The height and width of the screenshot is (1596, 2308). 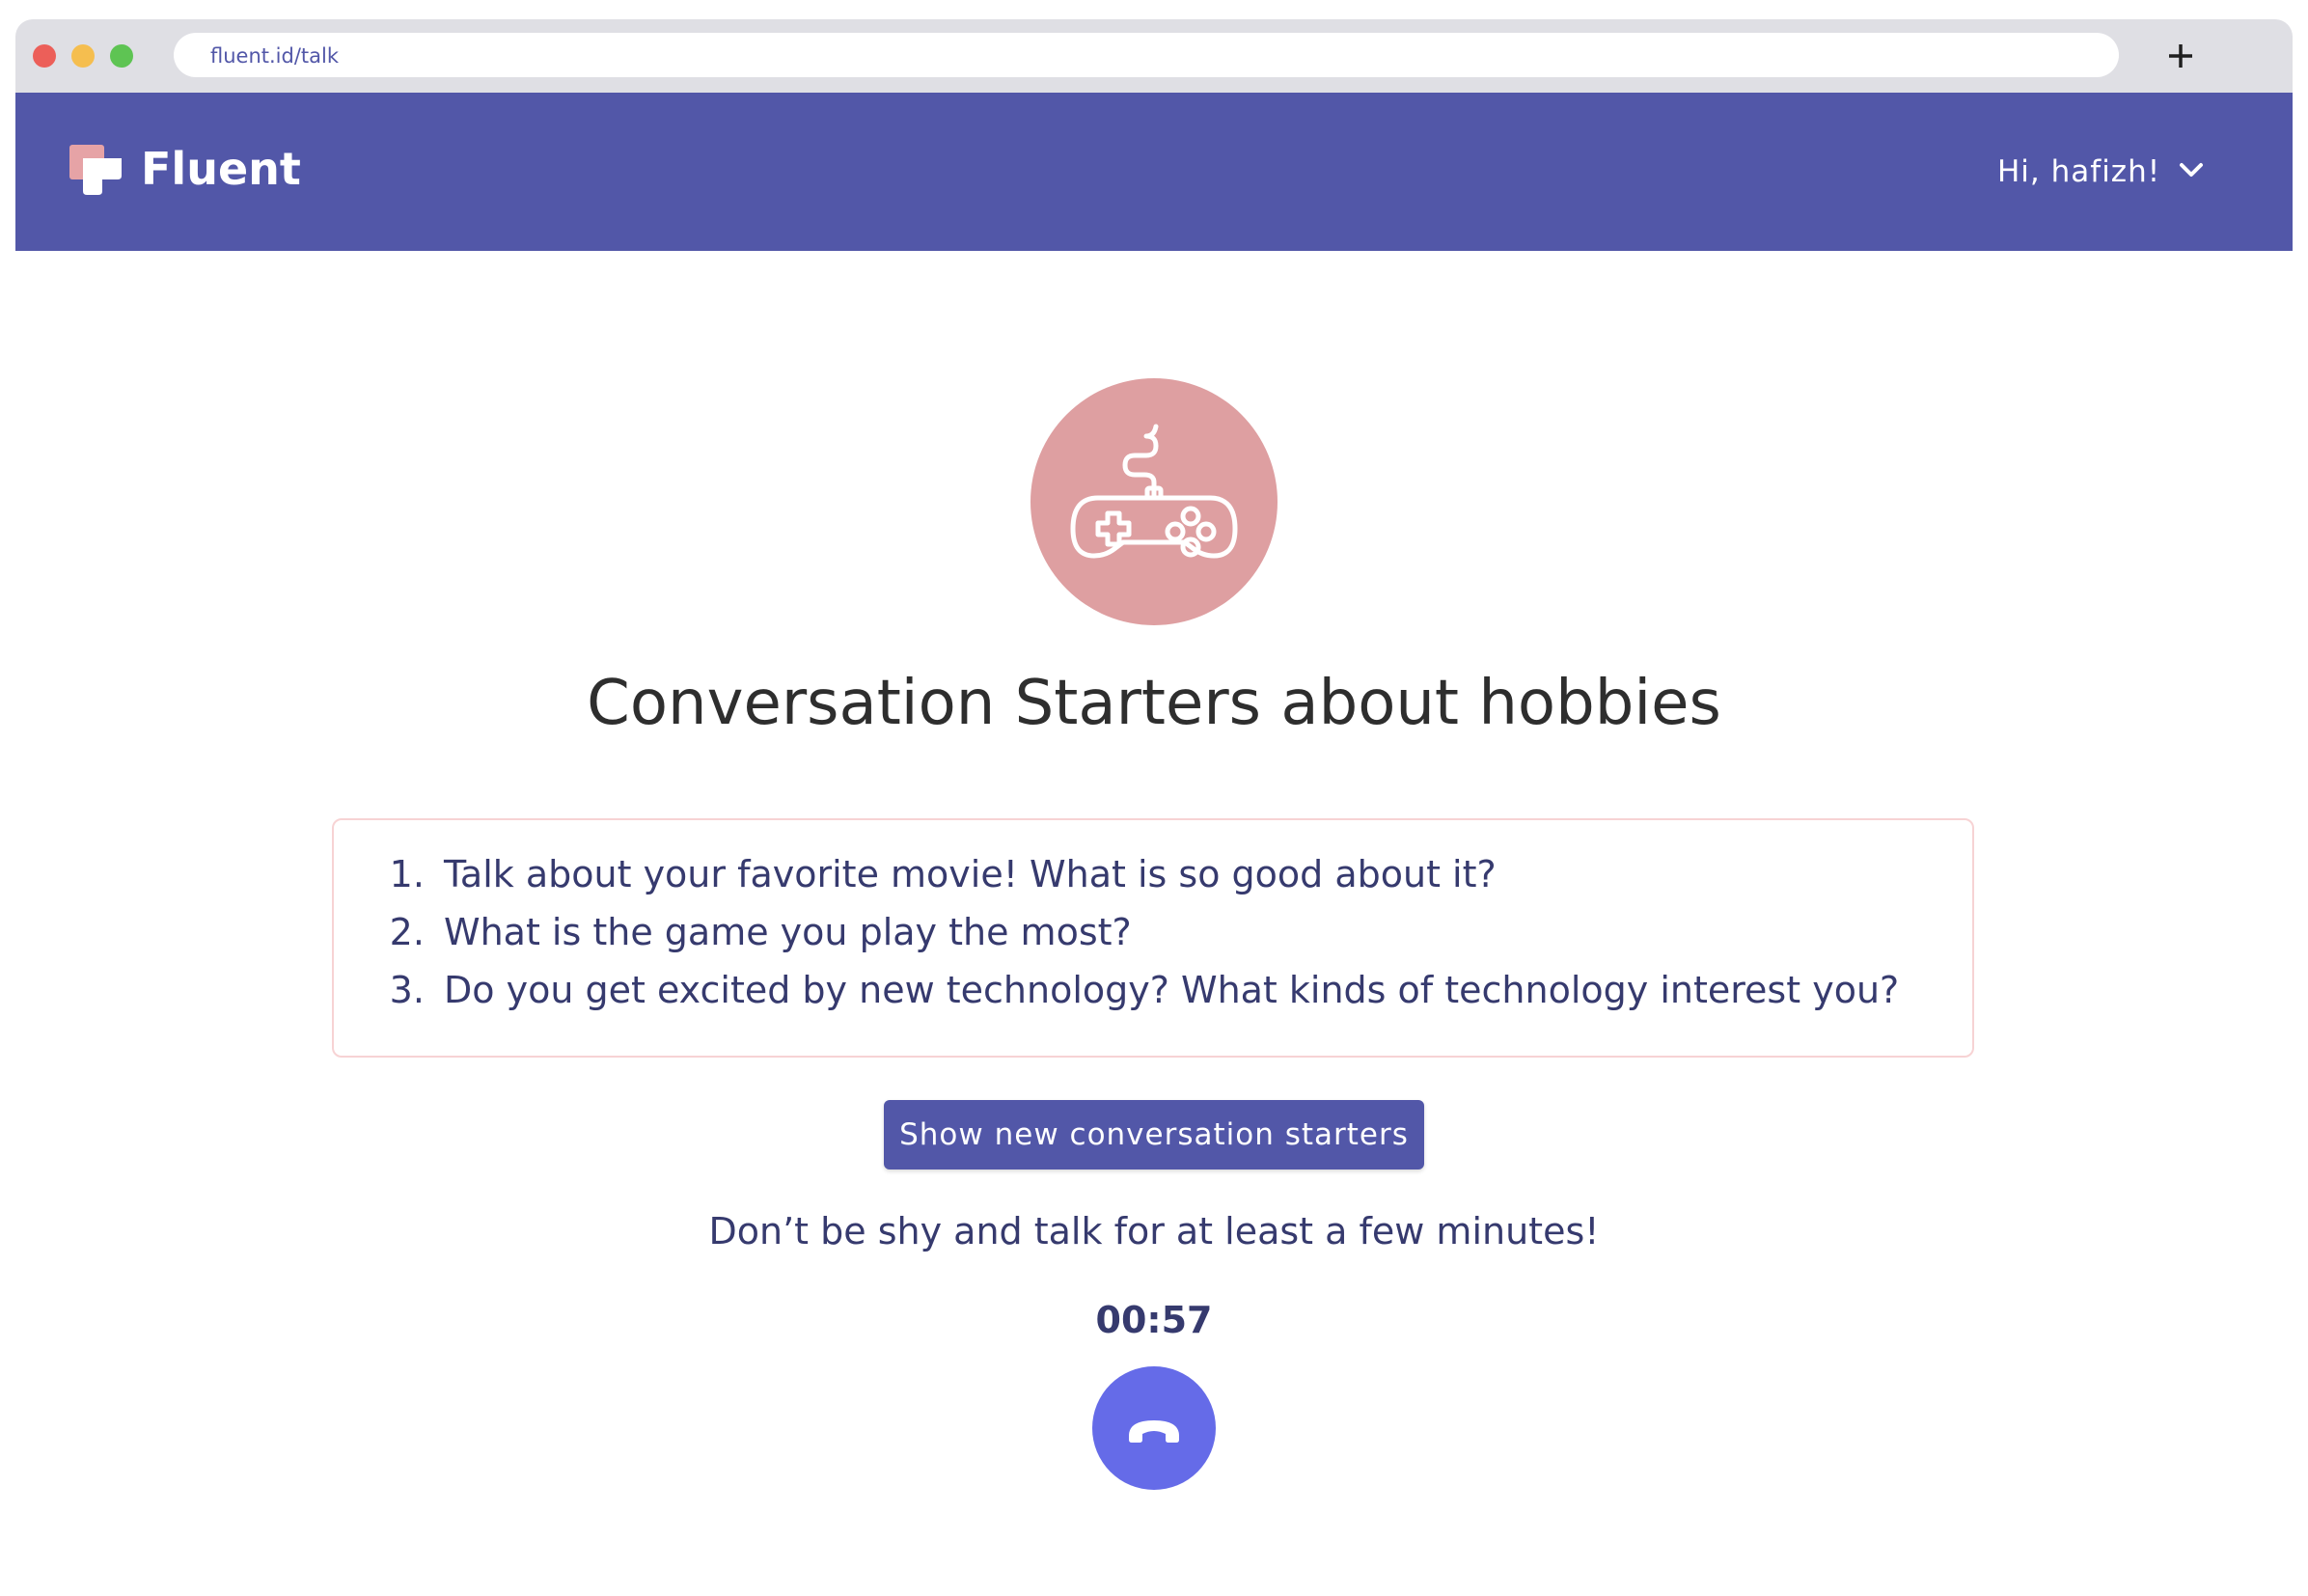 What do you see at coordinates (221, 169) in the screenshot?
I see `brand-name: Fluent` at bounding box center [221, 169].